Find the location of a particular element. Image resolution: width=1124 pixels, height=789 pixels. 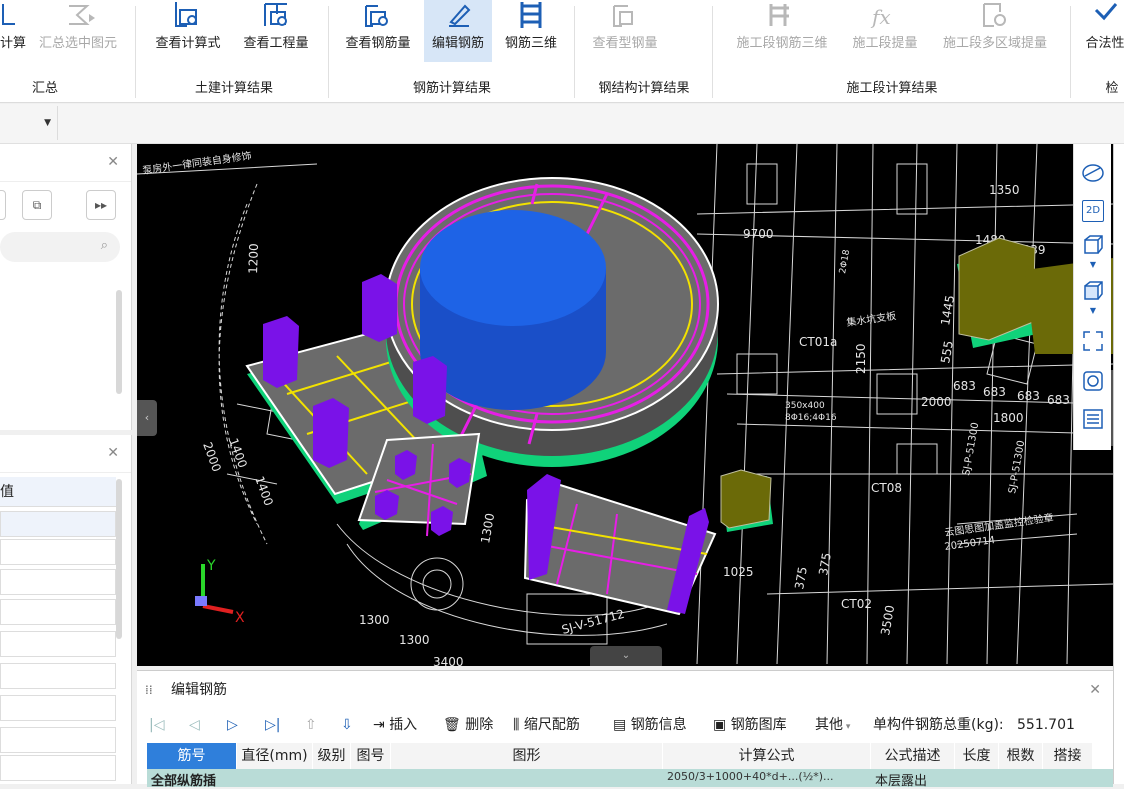

group-summary: 汇总 is located at coordinates (44, 88).